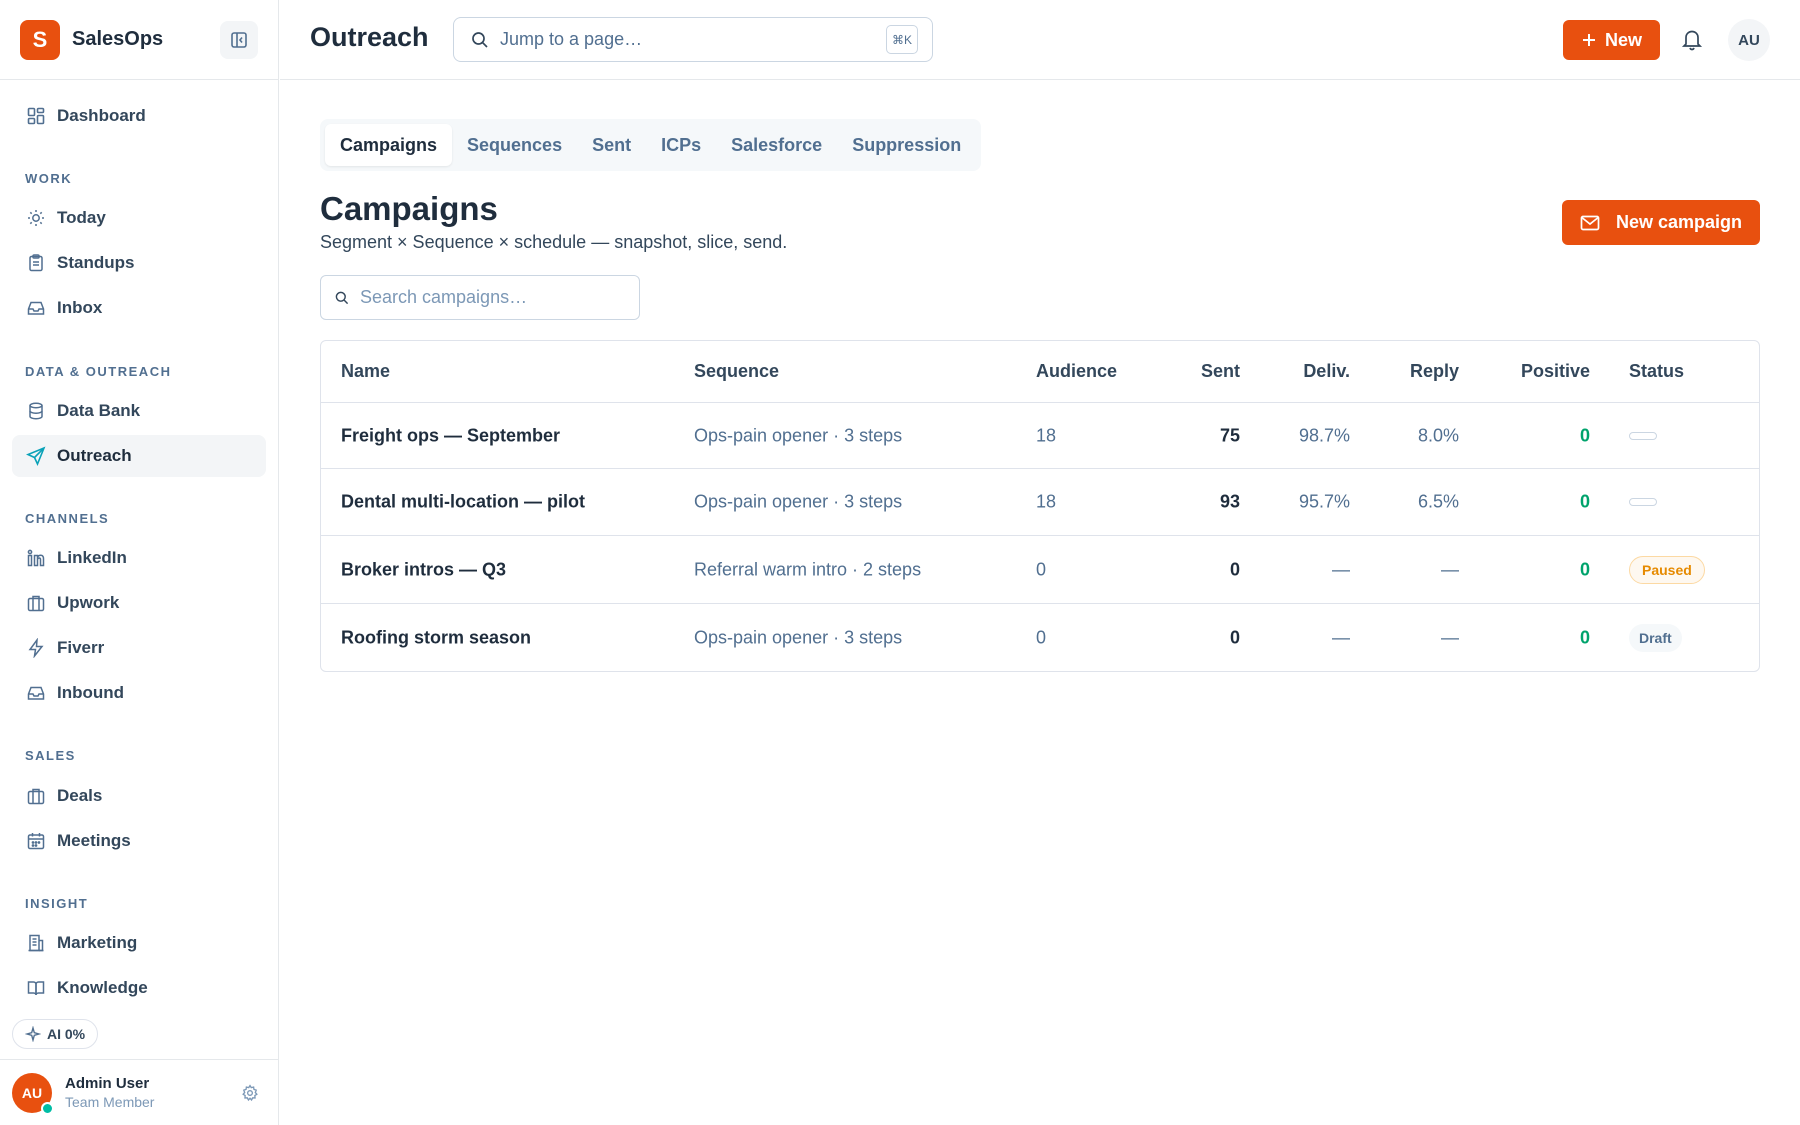  Describe the element at coordinates (81, 647) in the screenshot. I see `sidebar-item-label: Fiverr` at that location.